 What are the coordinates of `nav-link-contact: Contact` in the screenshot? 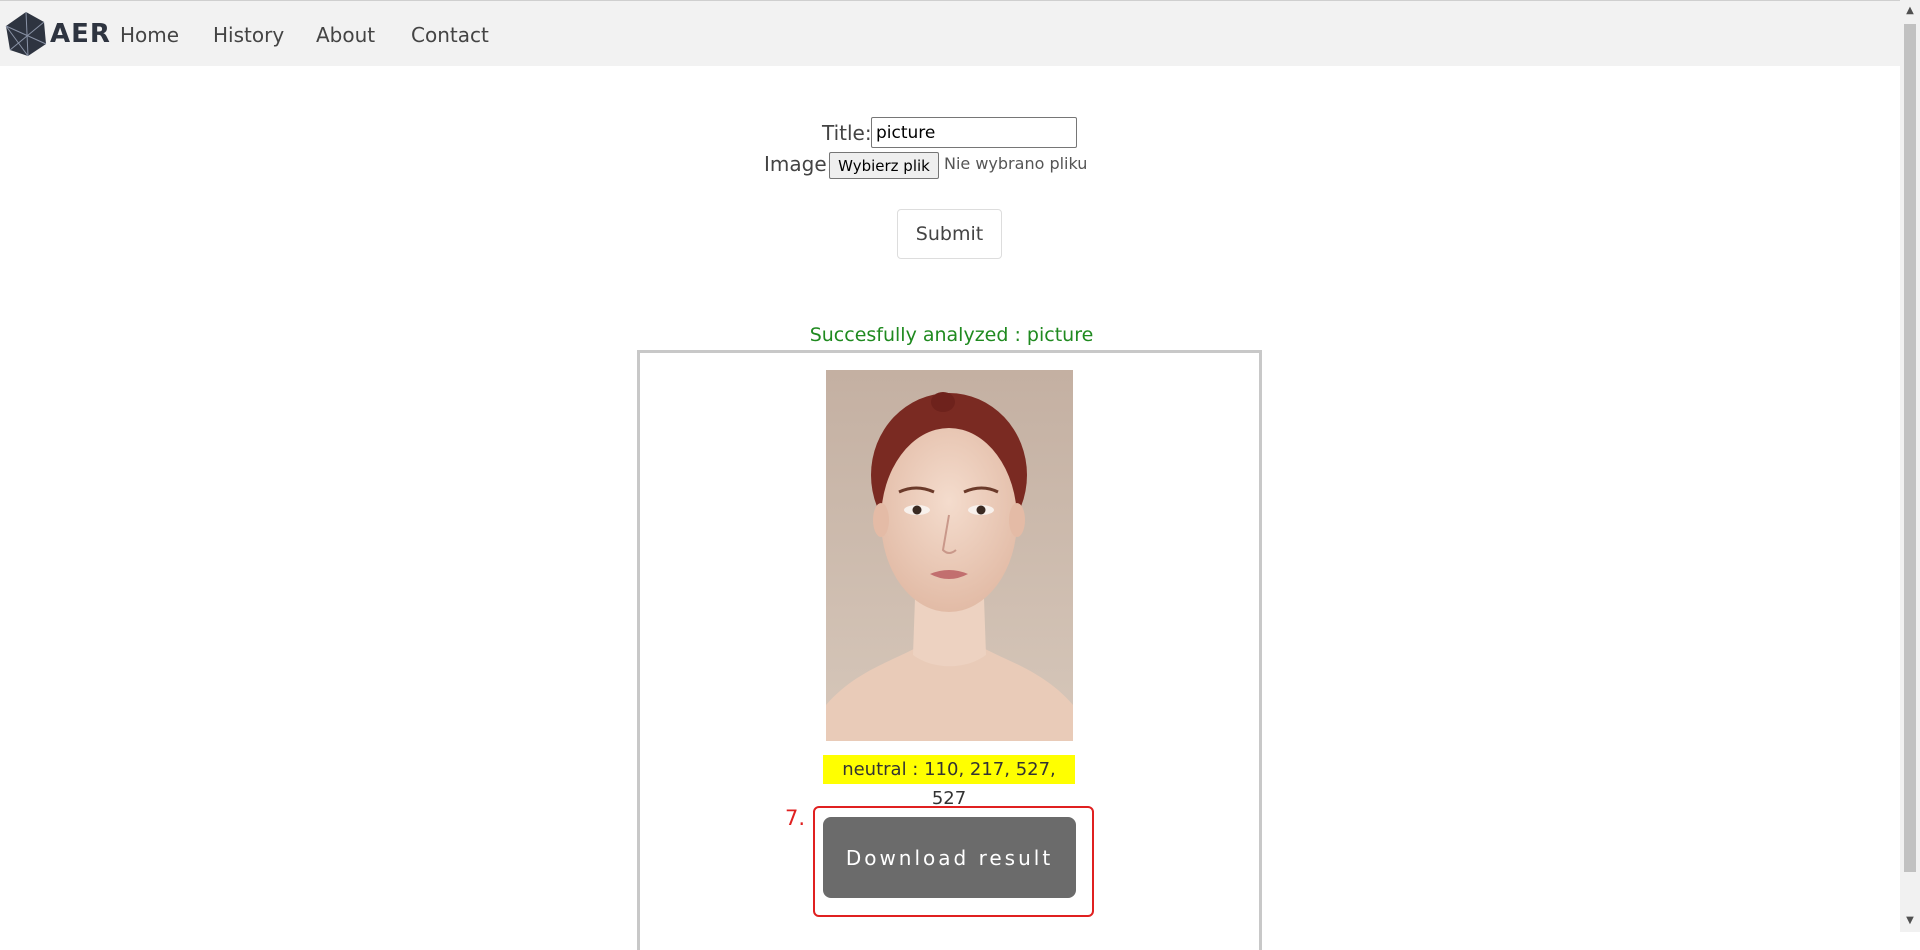 It's located at (450, 35).